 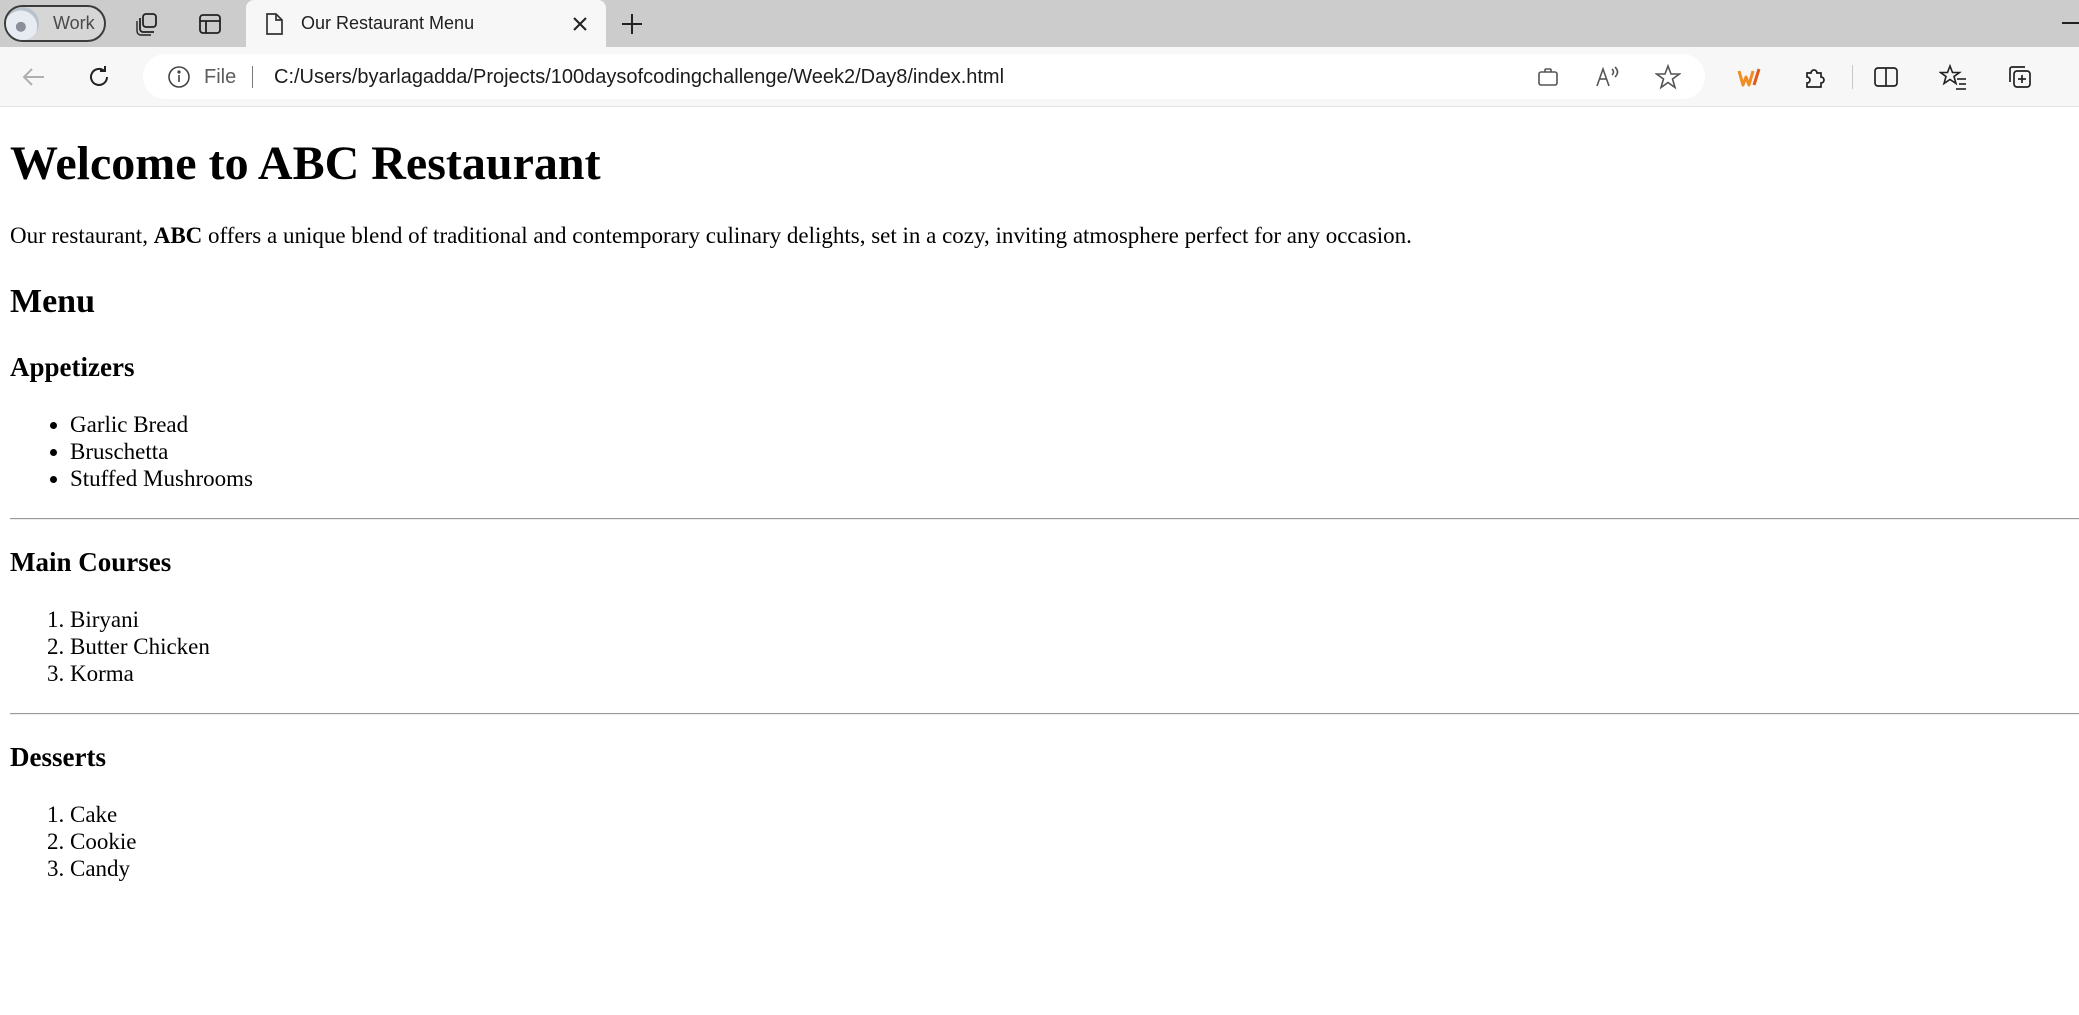 What do you see at coordinates (1668, 77) in the screenshot?
I see `star-icon` at bounding box center [1668, 77].